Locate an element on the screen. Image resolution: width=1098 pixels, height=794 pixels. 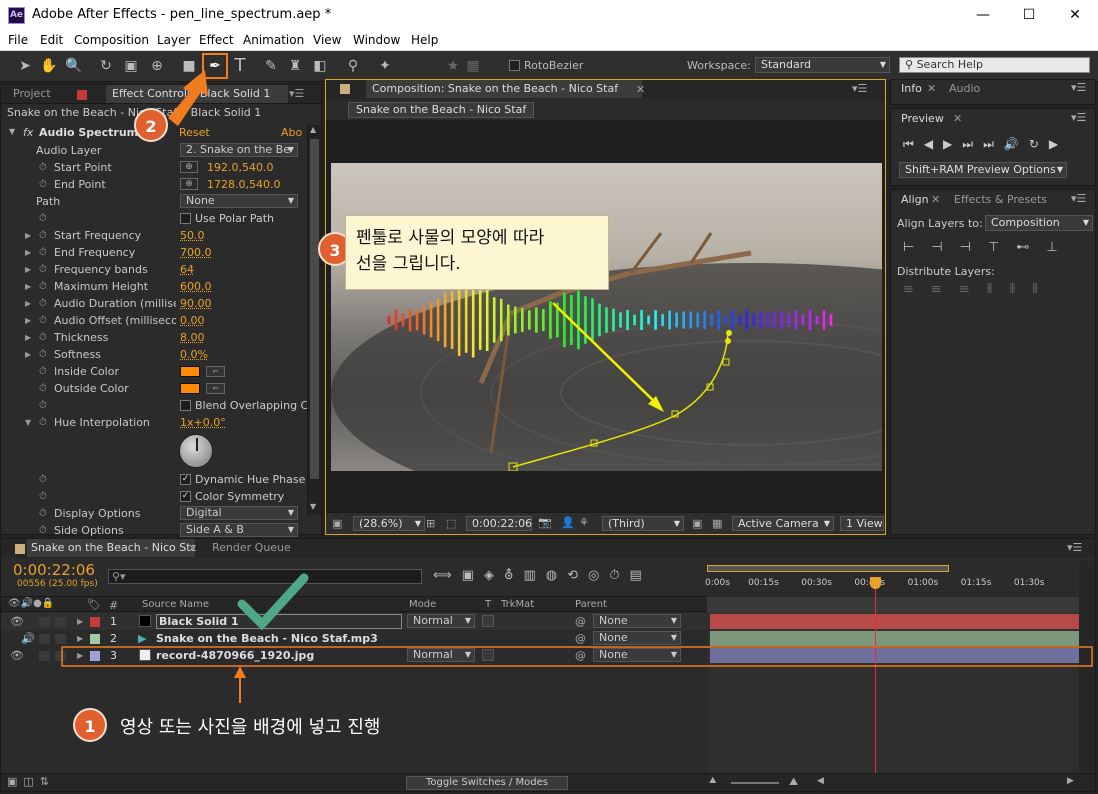
layer3-highlight is located at coordinates (577, 656).